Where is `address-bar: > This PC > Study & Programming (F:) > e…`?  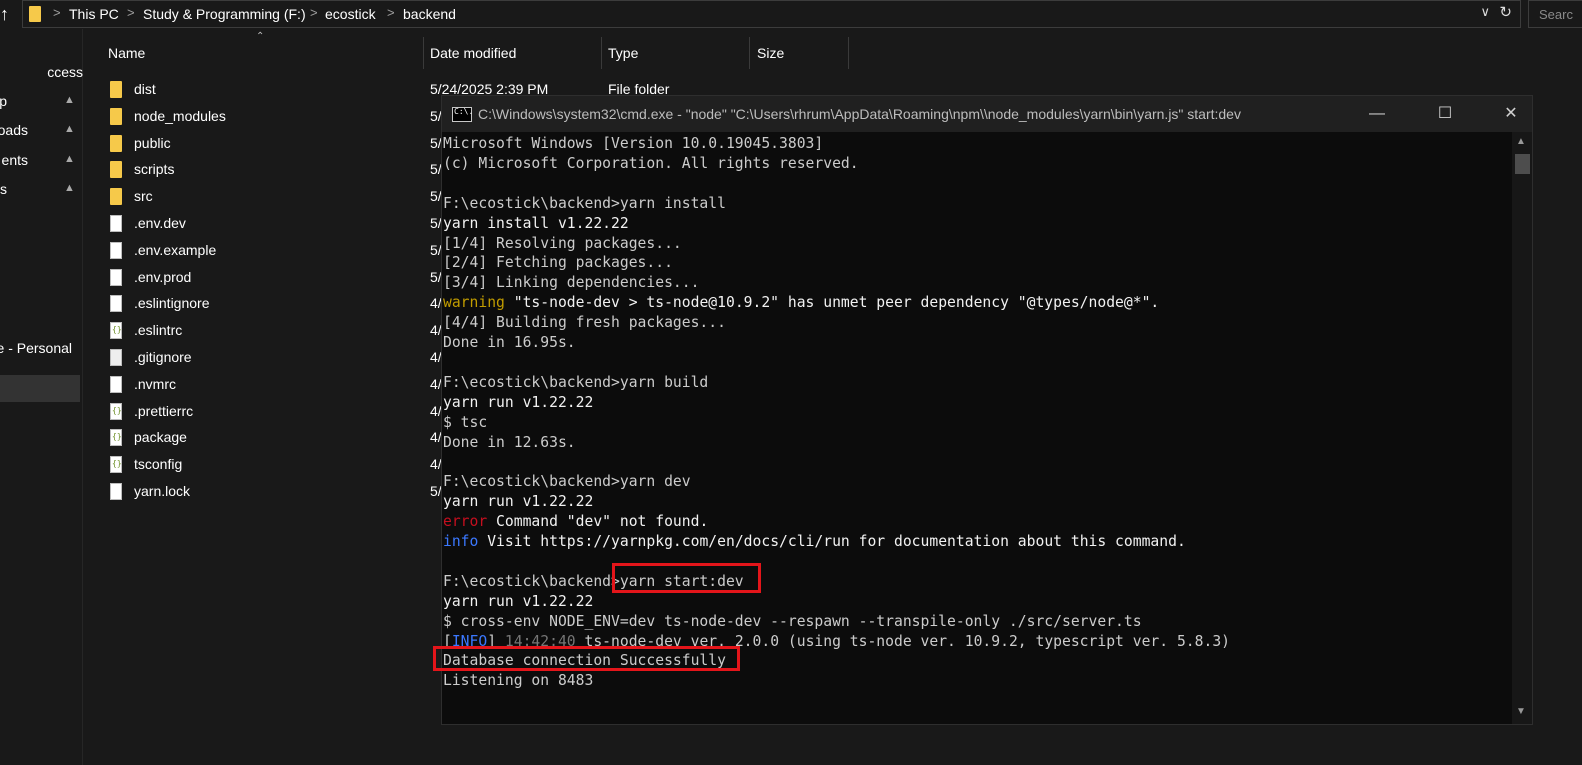
address-bar: > This PC > Study & Programming (F:) > e… is located at coordinates (771, 14).